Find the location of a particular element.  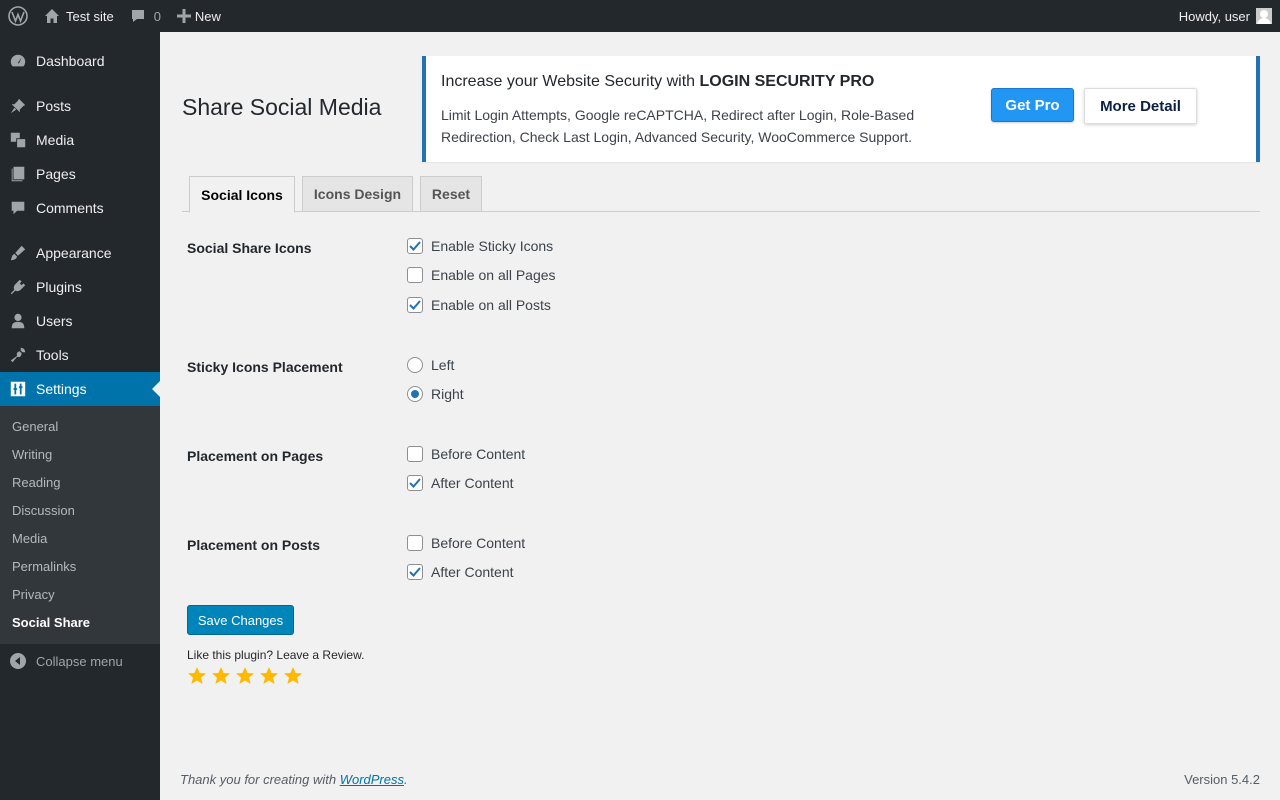

option-label: Before Content is located at coordinates (478, 454).